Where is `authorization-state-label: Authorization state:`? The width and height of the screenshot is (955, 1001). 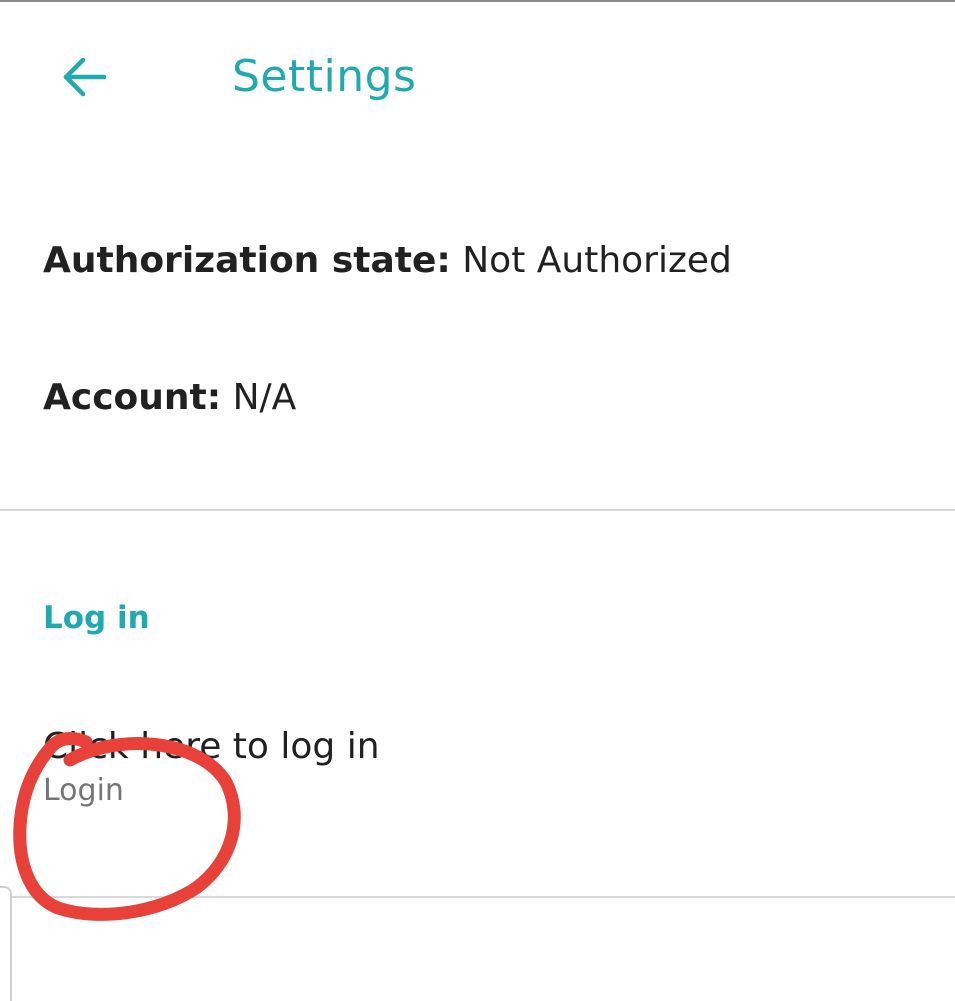
authorization-state-label: Authorization state: is located at coordinates (247, 260).